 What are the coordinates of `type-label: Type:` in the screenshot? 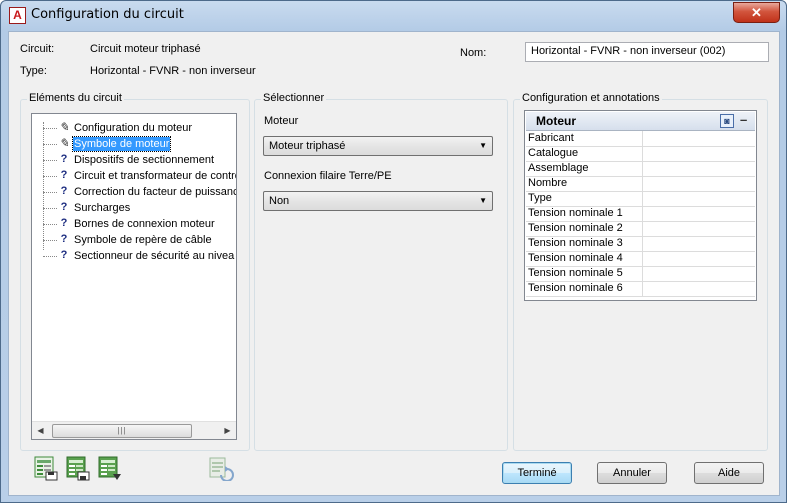 It's located at (33, 71).